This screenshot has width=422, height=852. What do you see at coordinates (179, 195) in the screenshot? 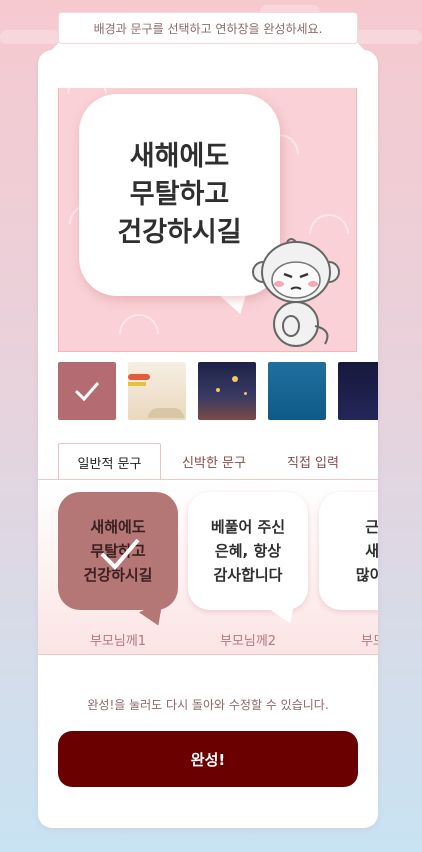
I see `preview-message: 새해에도 무탈하고 건강하시길` at bounding box center [179, 195].